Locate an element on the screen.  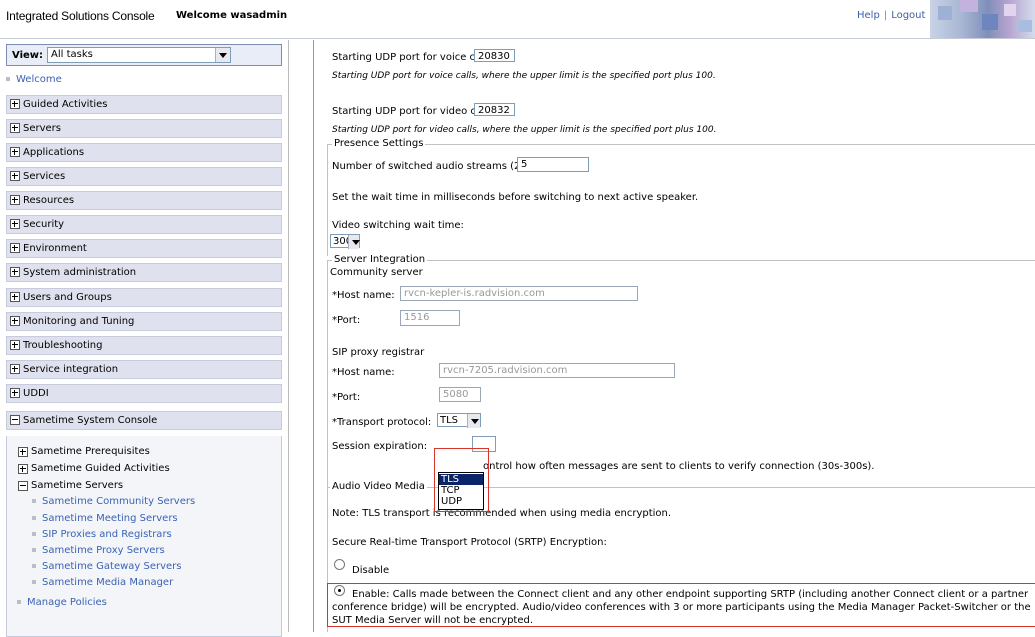
sidebar-item-guided-activities: Guided Activities is located at coordinates (144, 104).